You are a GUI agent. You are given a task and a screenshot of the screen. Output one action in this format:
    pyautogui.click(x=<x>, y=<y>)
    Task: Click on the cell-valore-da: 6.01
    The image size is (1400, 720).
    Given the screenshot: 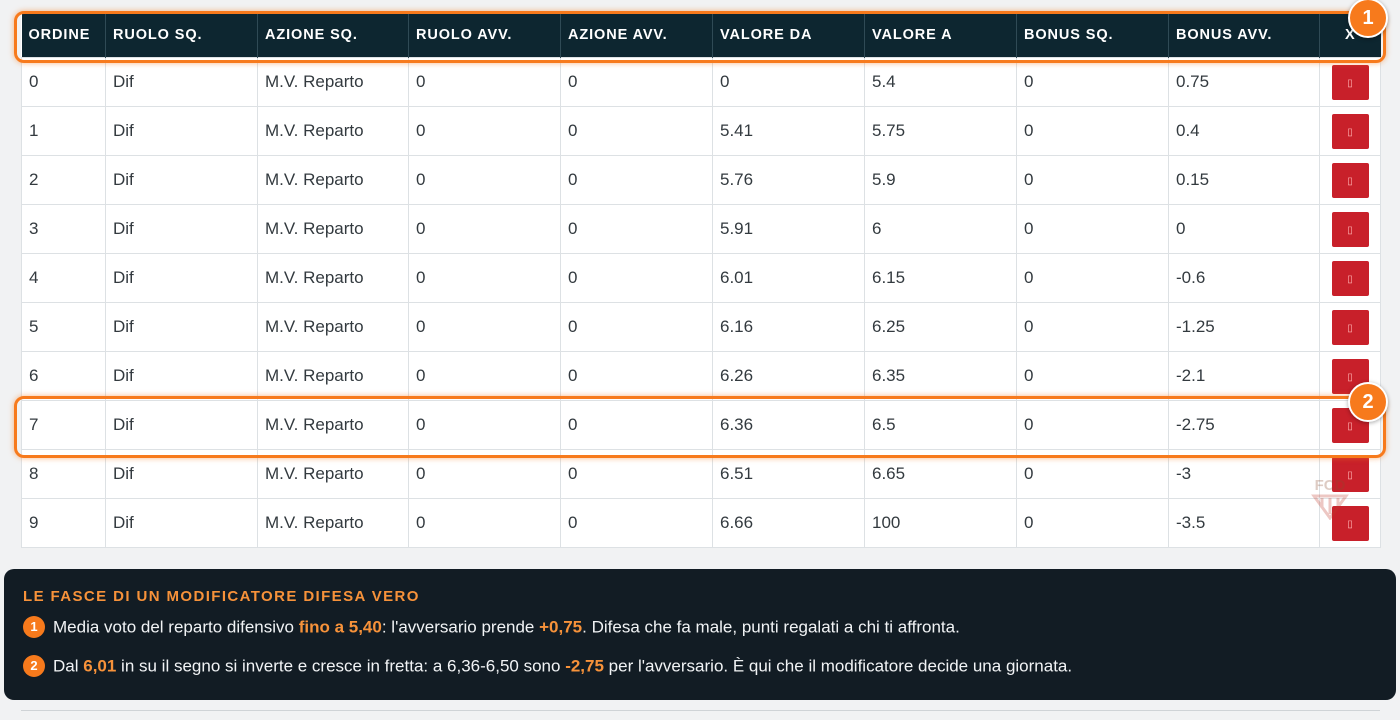 What is the action you would take?
    pyautogui.click(x=788, y=278)
    